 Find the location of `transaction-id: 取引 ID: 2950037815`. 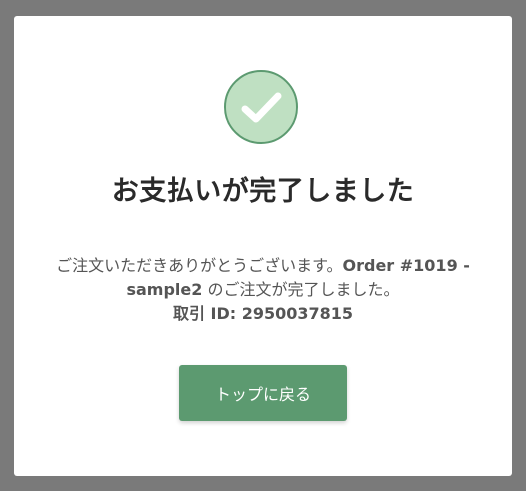

transaction-id: 取引 ID: 2950037815 is located at coordinates (263, 313).